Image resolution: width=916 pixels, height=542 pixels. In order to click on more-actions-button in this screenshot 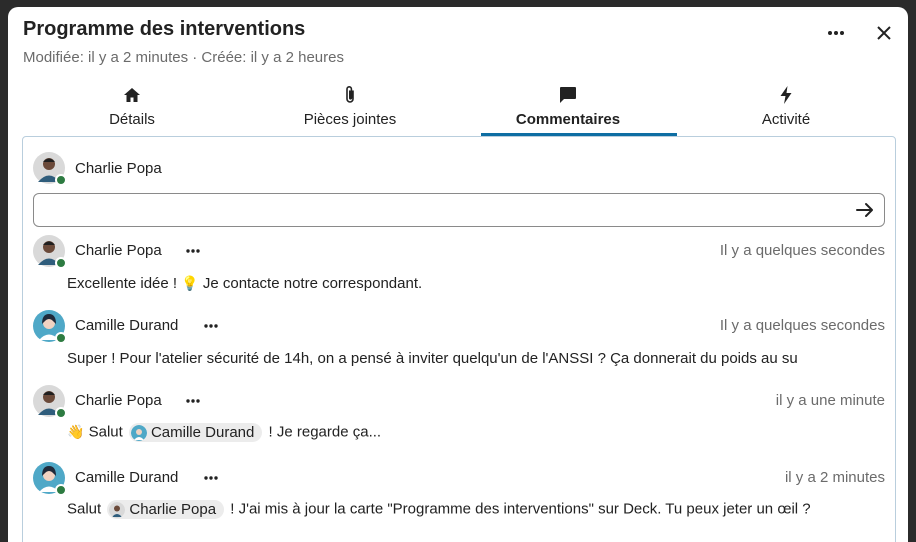, I will do `click(836, 33)`.